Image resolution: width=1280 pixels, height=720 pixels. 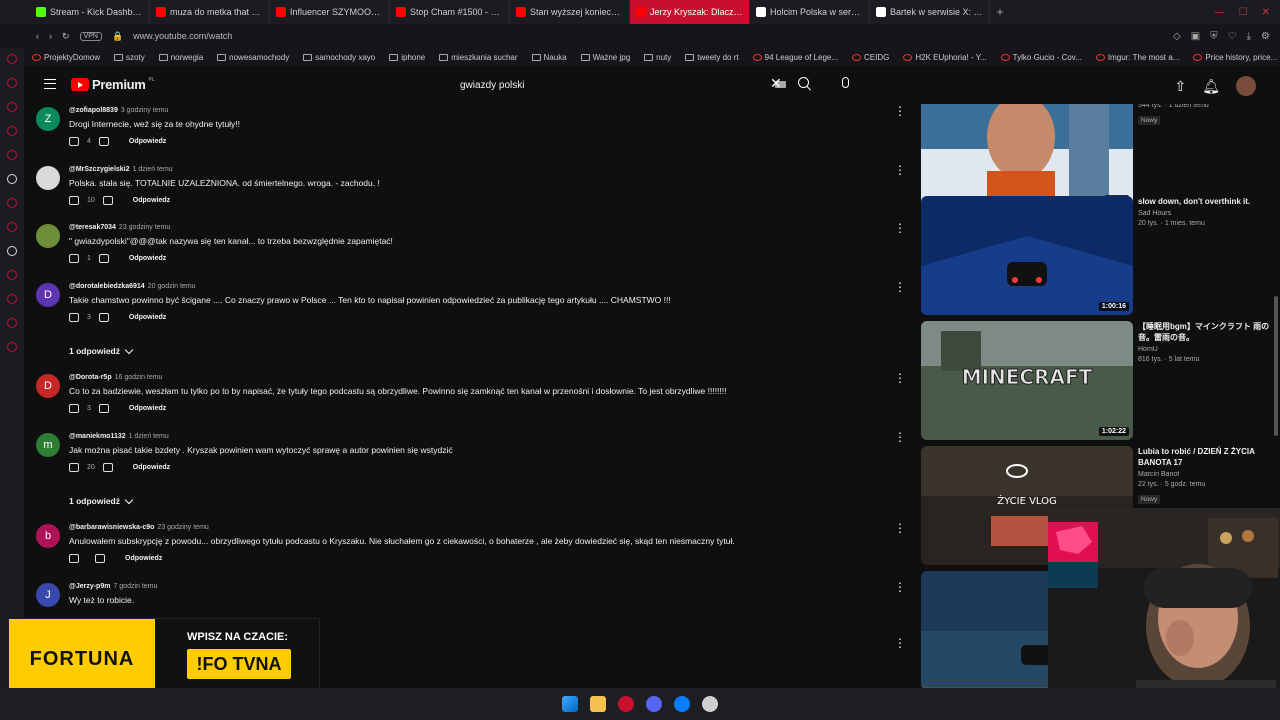 I want to click on bookmark-item: iphone, so click(x=407, y=57).